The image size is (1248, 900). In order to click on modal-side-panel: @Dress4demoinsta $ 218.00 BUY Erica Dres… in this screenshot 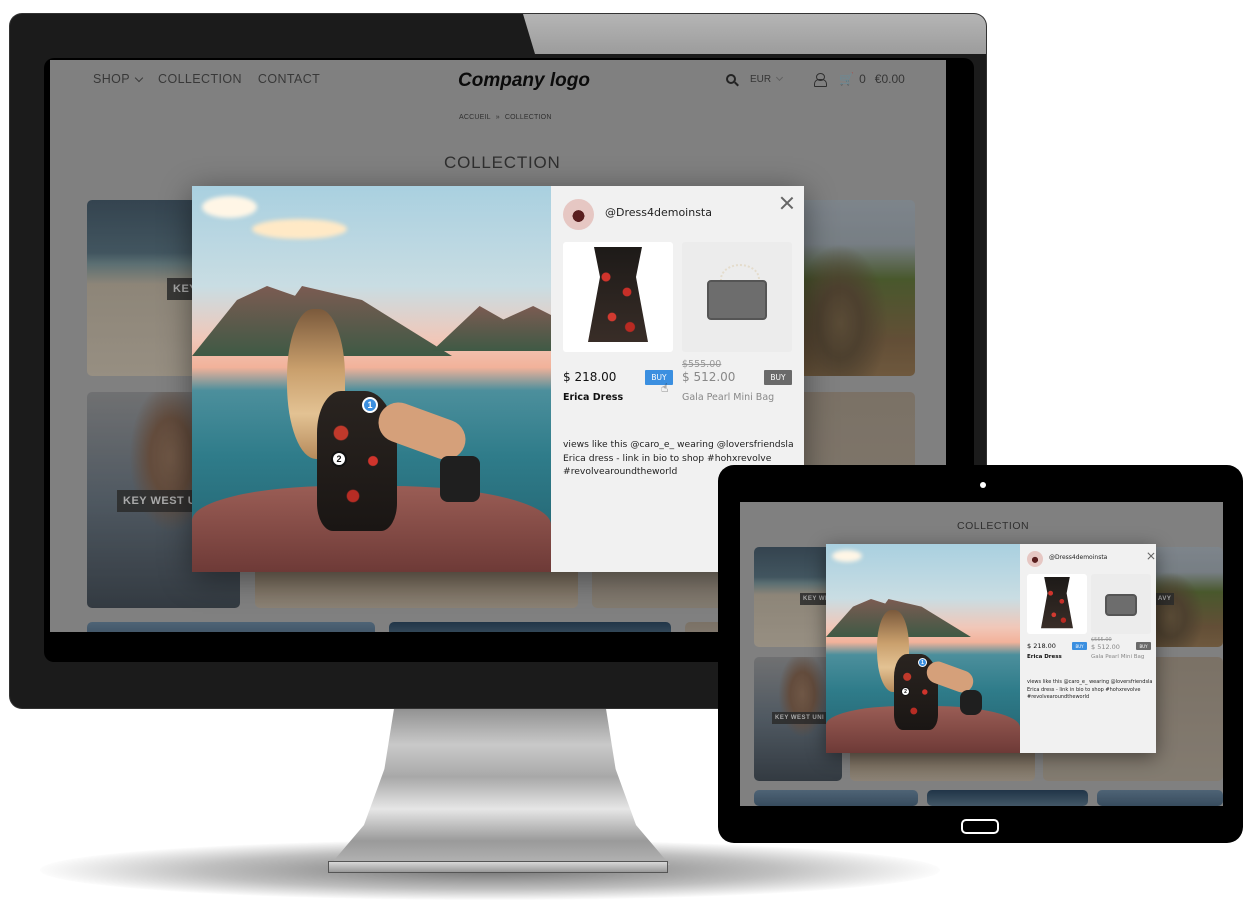, I will do `click(1088, 648)`.